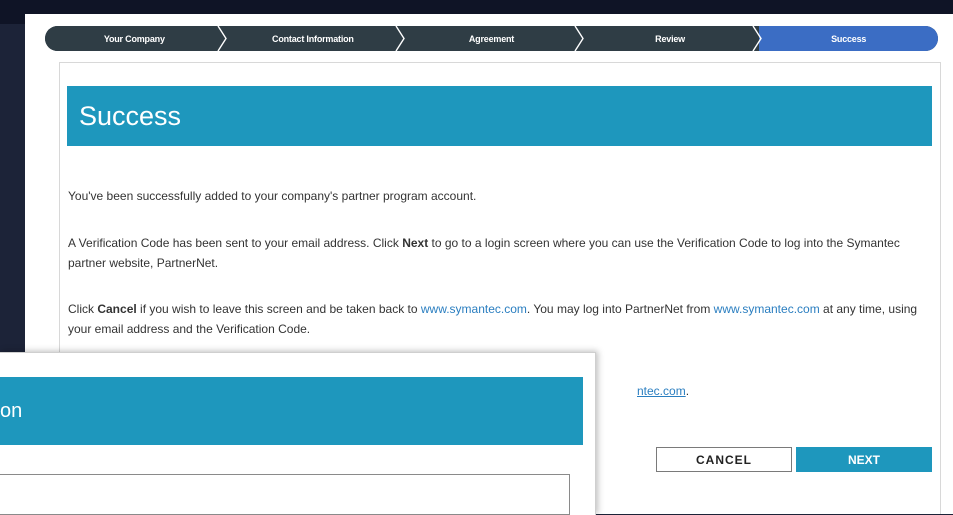  I want to click on symantec-link-partial: ntec.com, so click(661, 391).